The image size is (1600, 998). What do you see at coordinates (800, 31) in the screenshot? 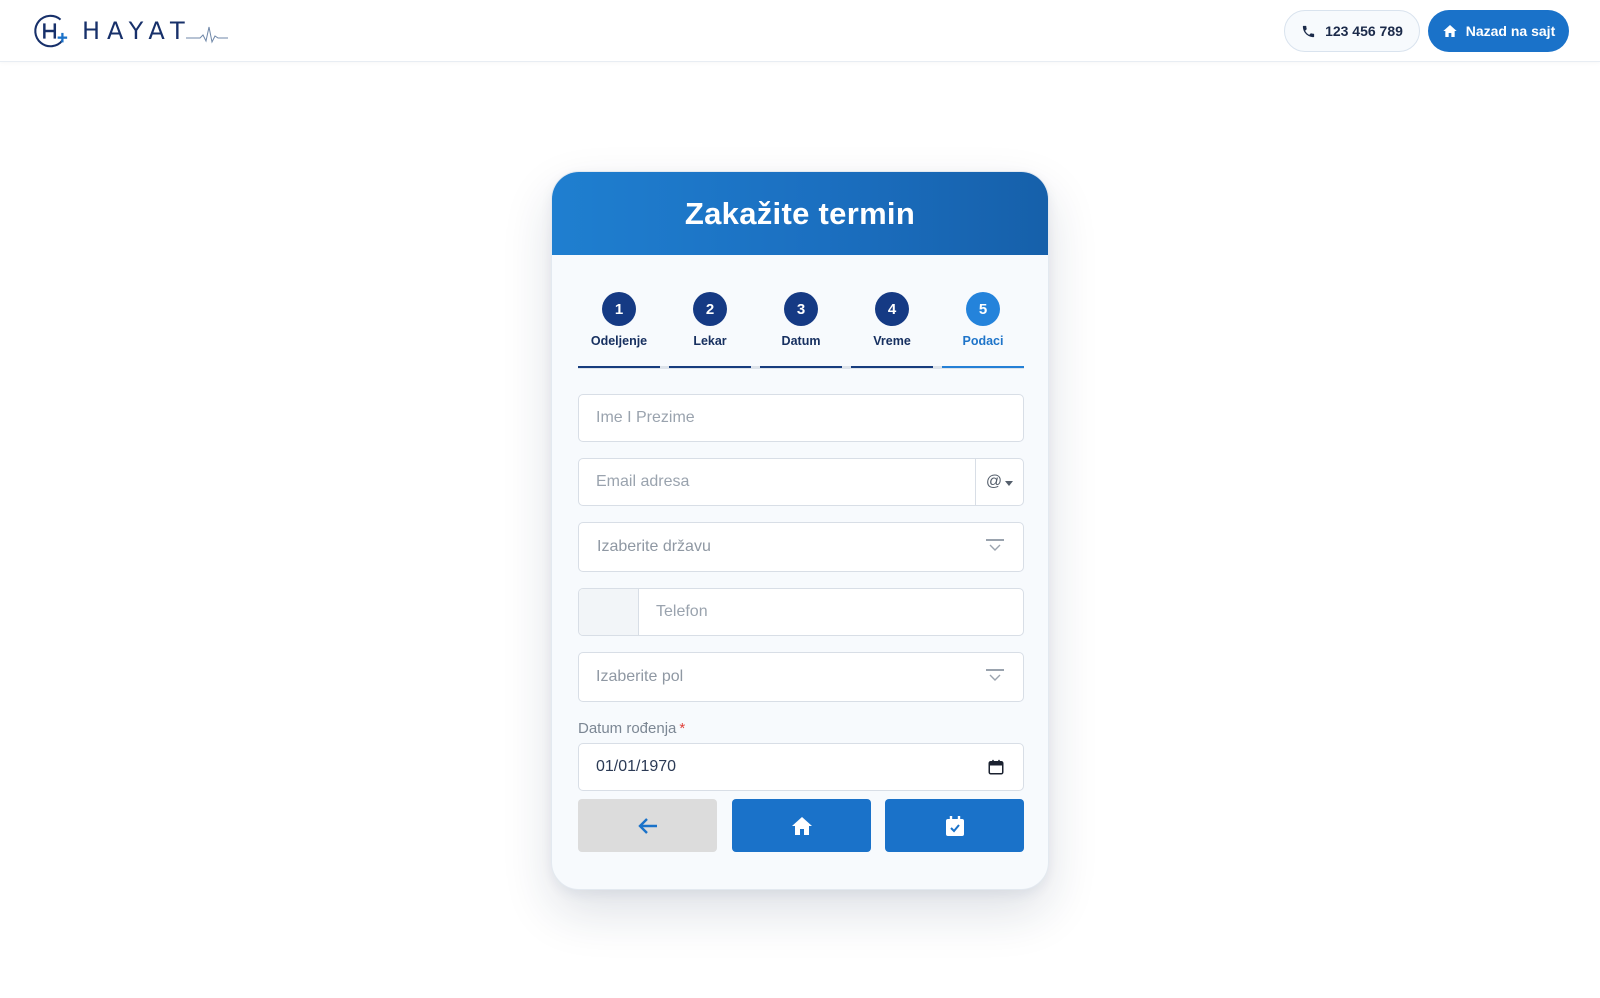
I see `top-navbar: HAYAT 123 456 789 Nazad na sajt` at bounding box center [800, 31].